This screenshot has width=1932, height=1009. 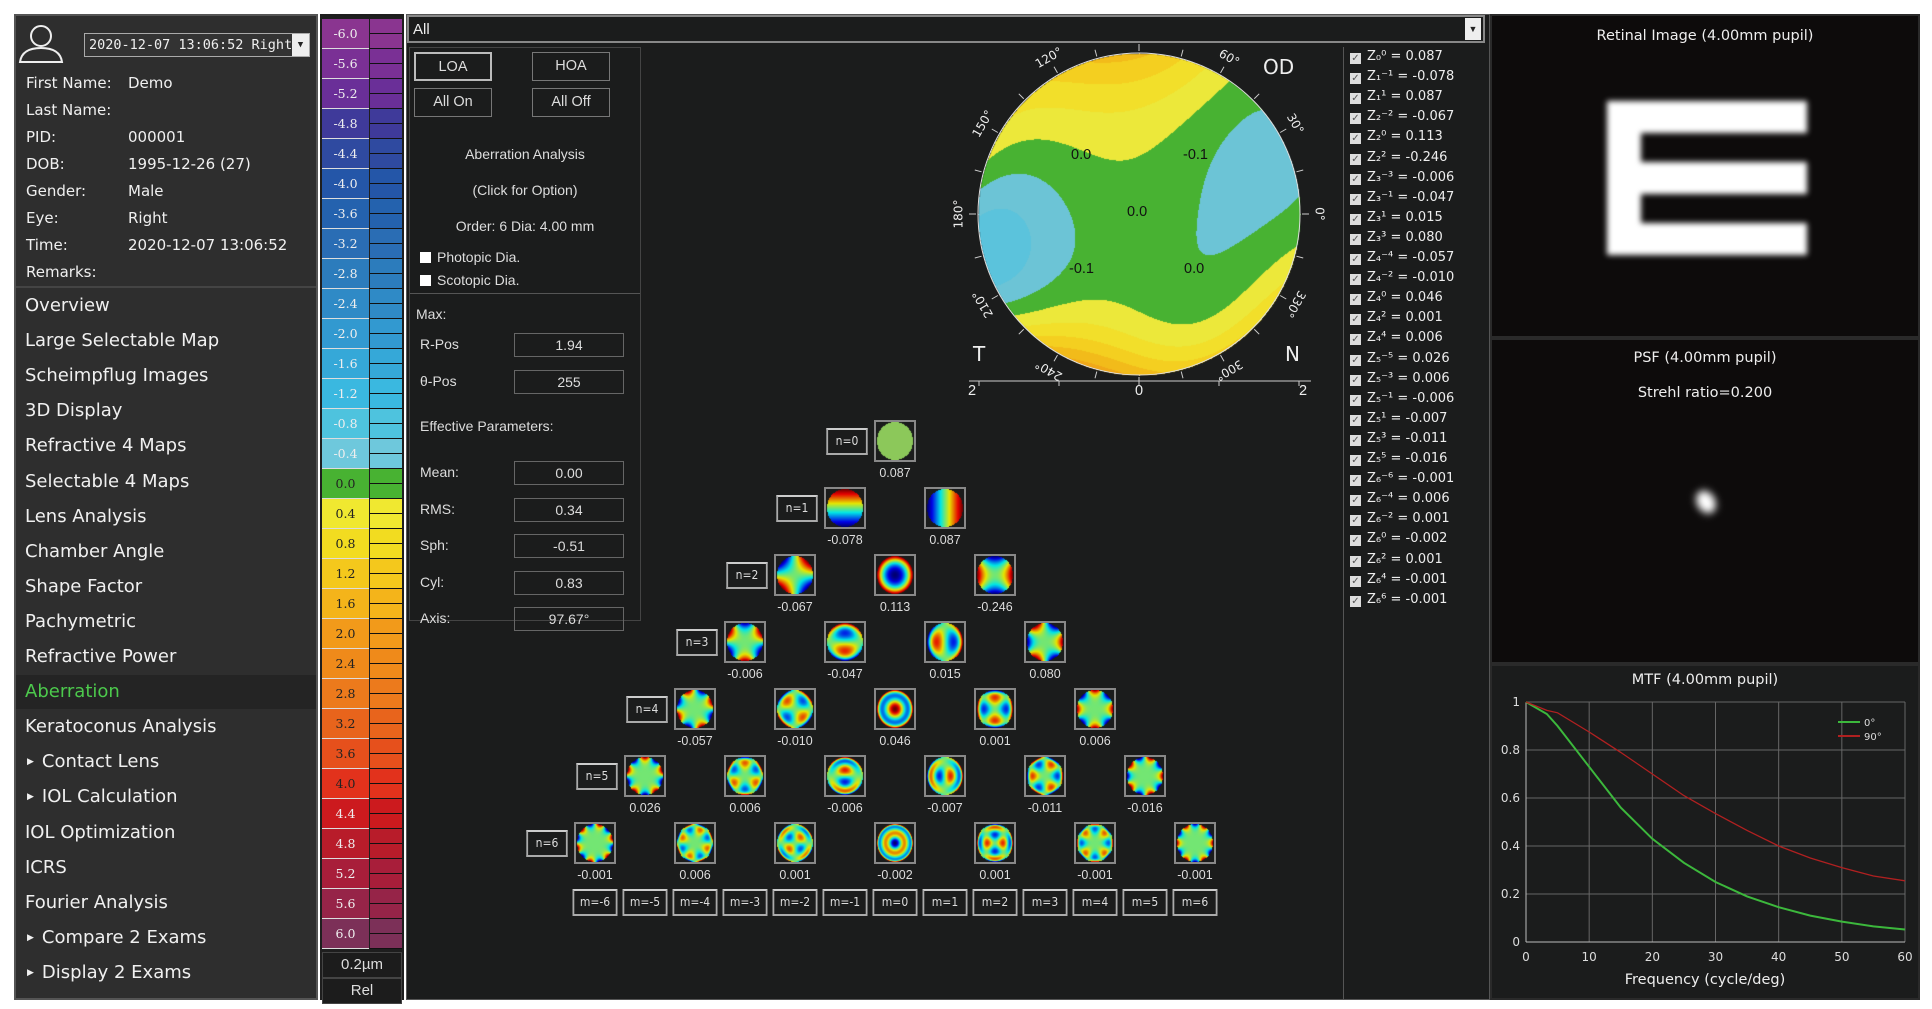 What do you see at coordinates (166, 622) in the screenshot?
I see `nav-item: Pachymetric` at bounding box center [166, 622].